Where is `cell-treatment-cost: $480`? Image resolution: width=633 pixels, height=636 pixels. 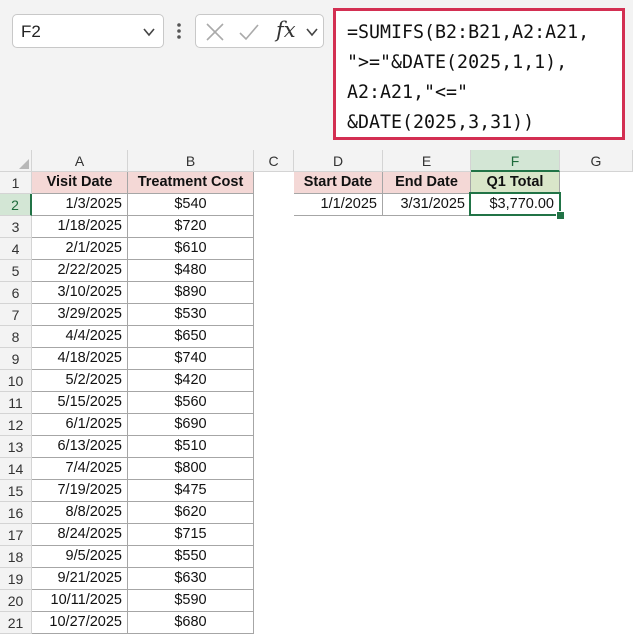 cell-treatment-cost: $480 is located at coordinates (191, 271).